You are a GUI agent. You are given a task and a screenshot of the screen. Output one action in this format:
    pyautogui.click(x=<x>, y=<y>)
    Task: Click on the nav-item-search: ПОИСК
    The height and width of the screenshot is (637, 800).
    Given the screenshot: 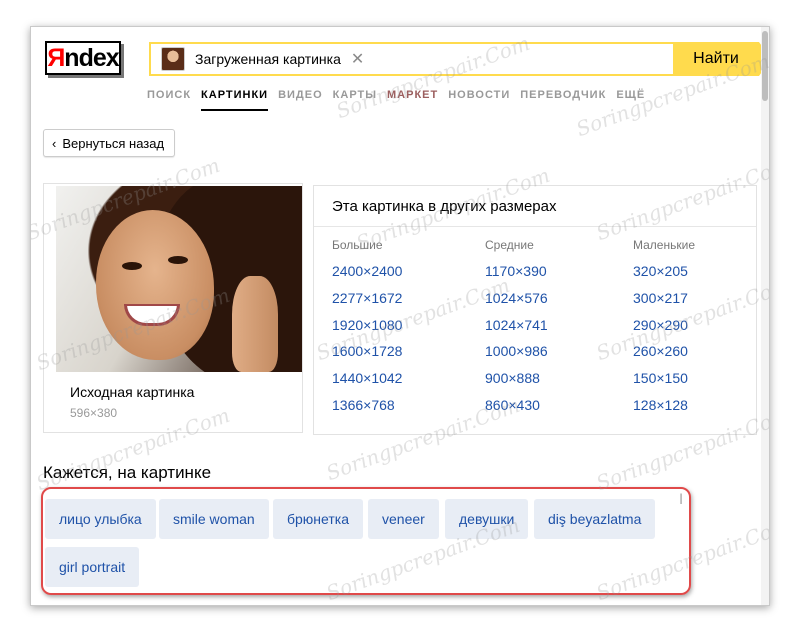 What is the action you would take?
    pyautogui.click(x=169, y=100)
    